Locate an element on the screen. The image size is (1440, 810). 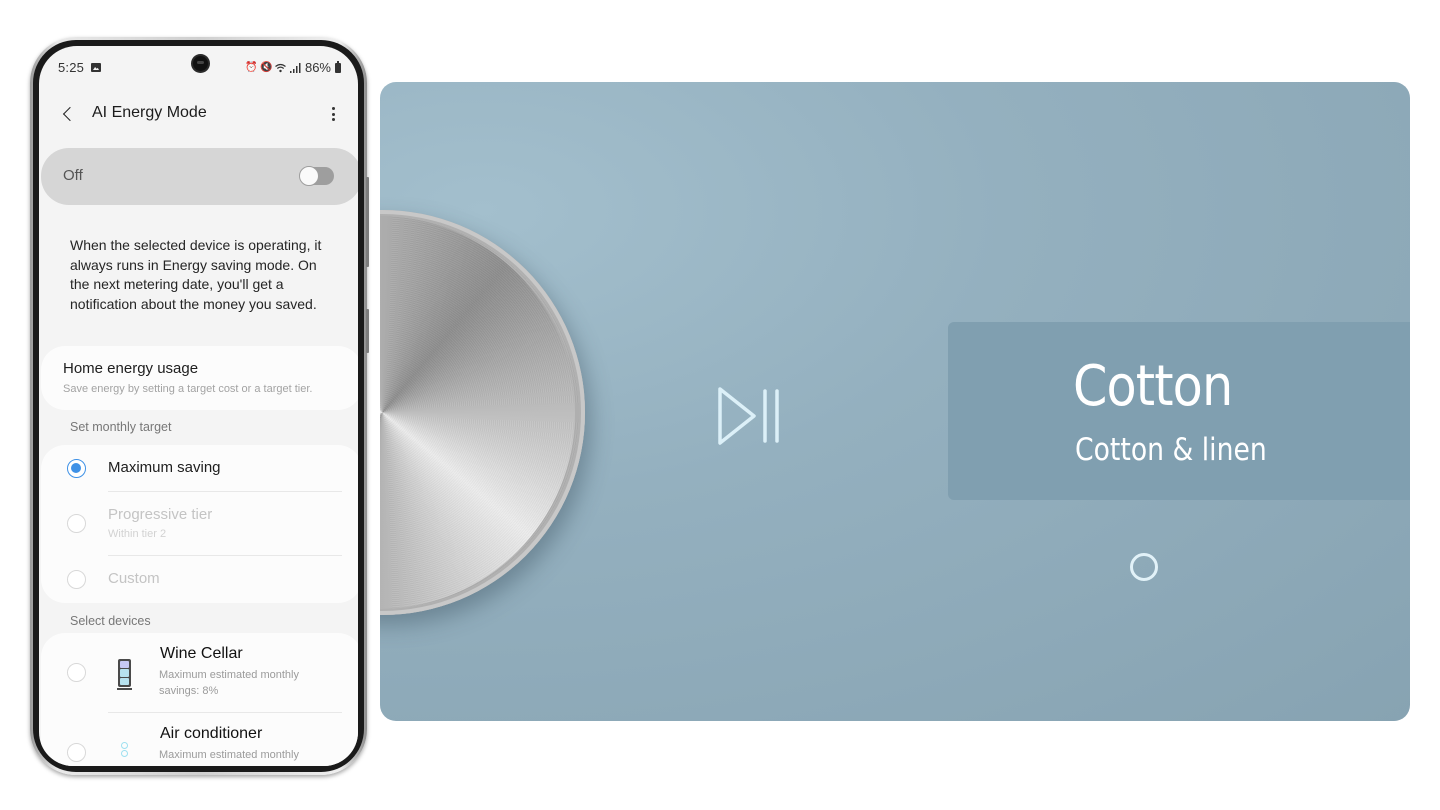
option-label: Maximum saving is located at coordinates (164, 467).